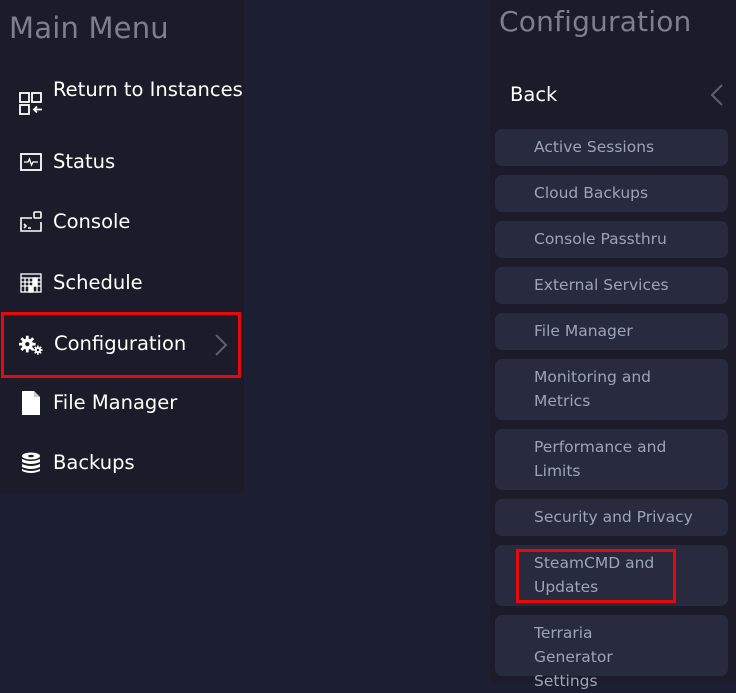  What do you see at coordinates (31, 162) in the screenshot?
I see `status-pulse-icon` at bounding box center [31, 162].